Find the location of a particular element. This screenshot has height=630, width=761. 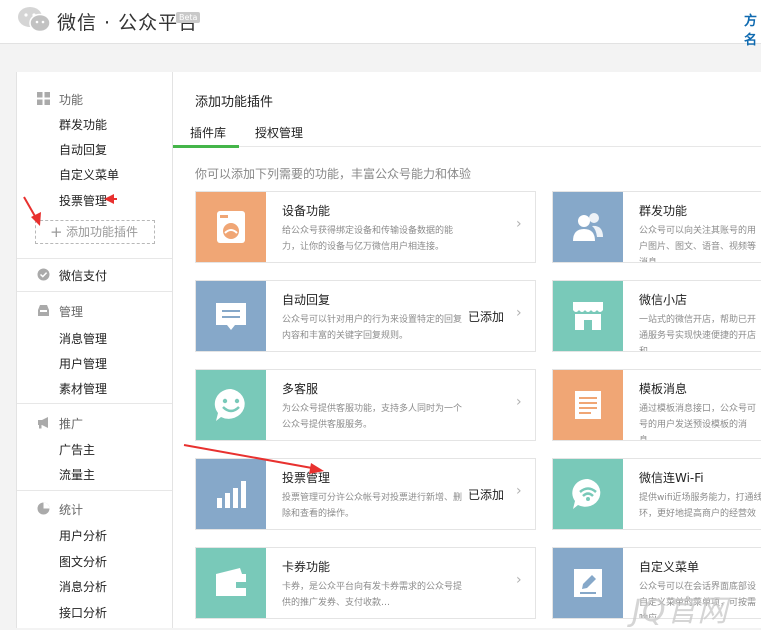

arrow-to-vote-menu is located at coordinates (110, 199).